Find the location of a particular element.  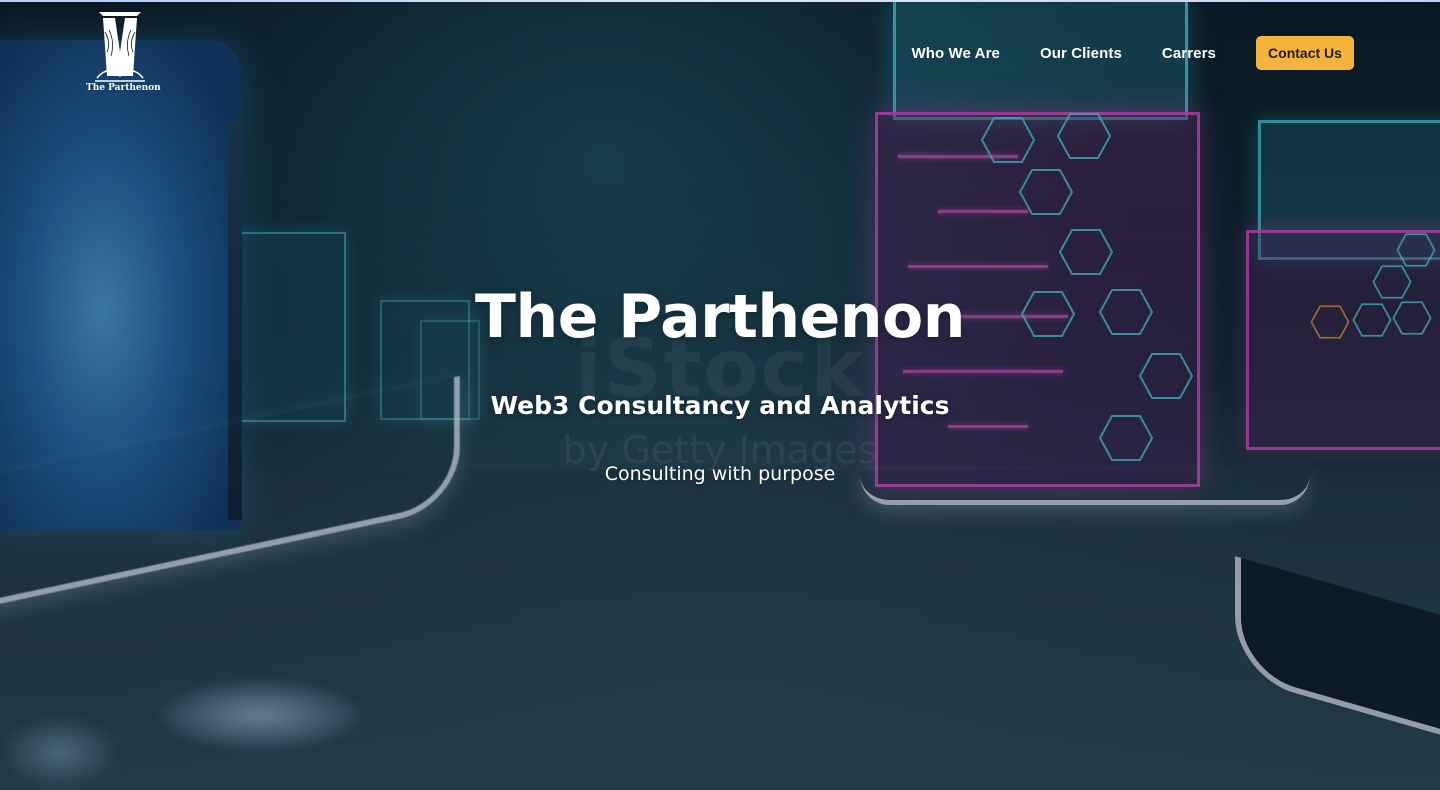

site-logo: The Parthenon is located at coordinates (123, 54).